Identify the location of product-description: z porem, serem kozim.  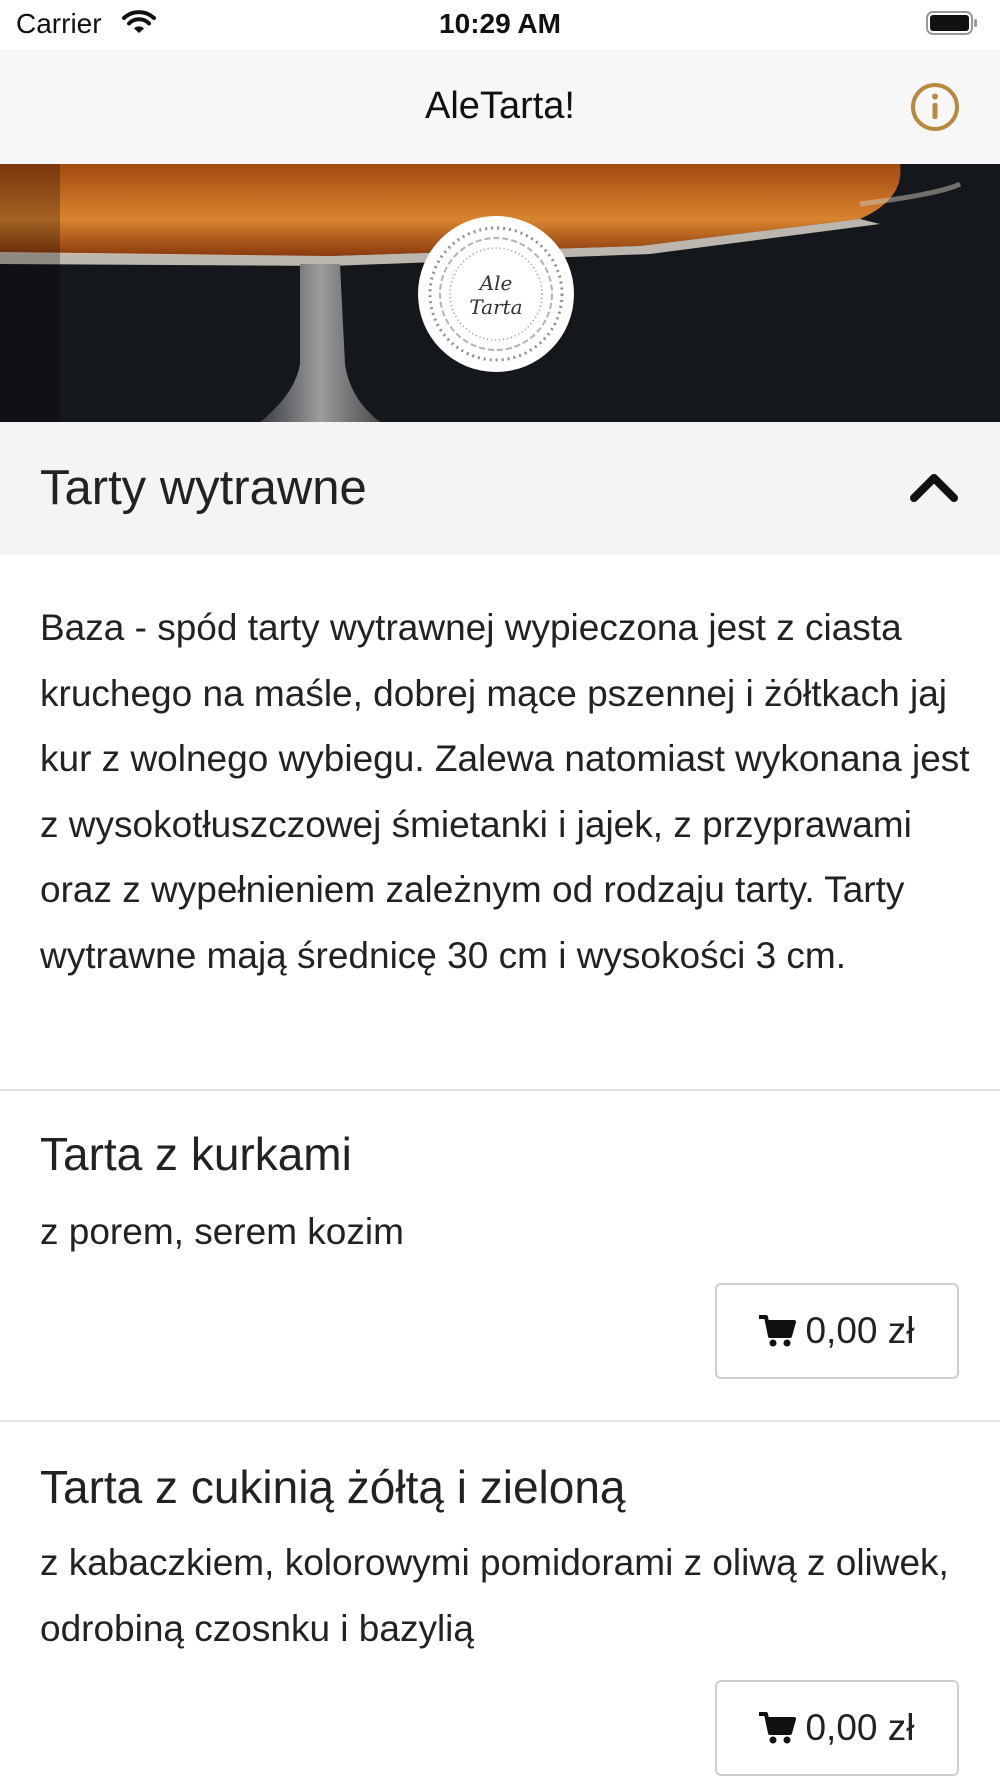
(222, 1231).